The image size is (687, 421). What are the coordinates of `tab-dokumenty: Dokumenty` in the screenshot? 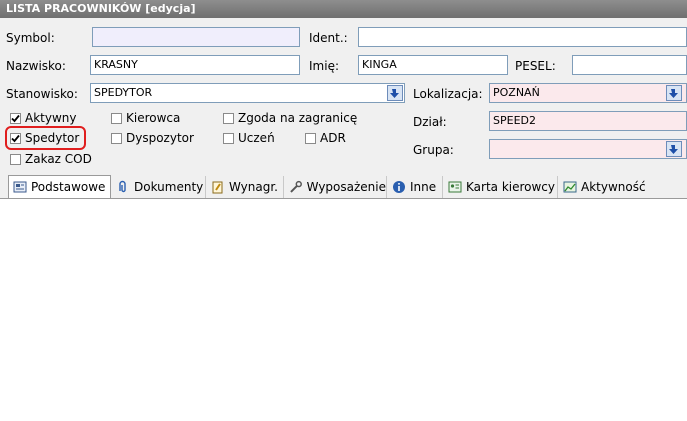 It's located at (159, 187).